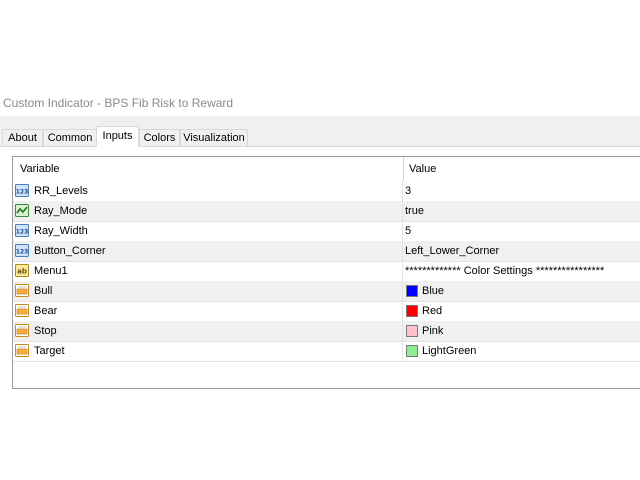 The height and width of the screenshot is (480, 640). What do you see at coordinates (408, 231) in the screenshot?
I see `variable-value: 5` at bounding box center [408, 231].